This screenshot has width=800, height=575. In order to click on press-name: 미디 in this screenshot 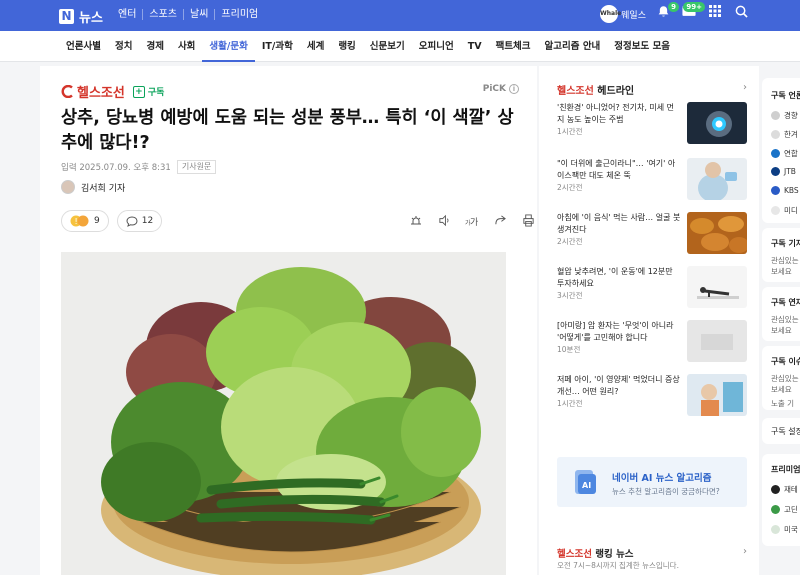, I will do `click(791, 210)`.